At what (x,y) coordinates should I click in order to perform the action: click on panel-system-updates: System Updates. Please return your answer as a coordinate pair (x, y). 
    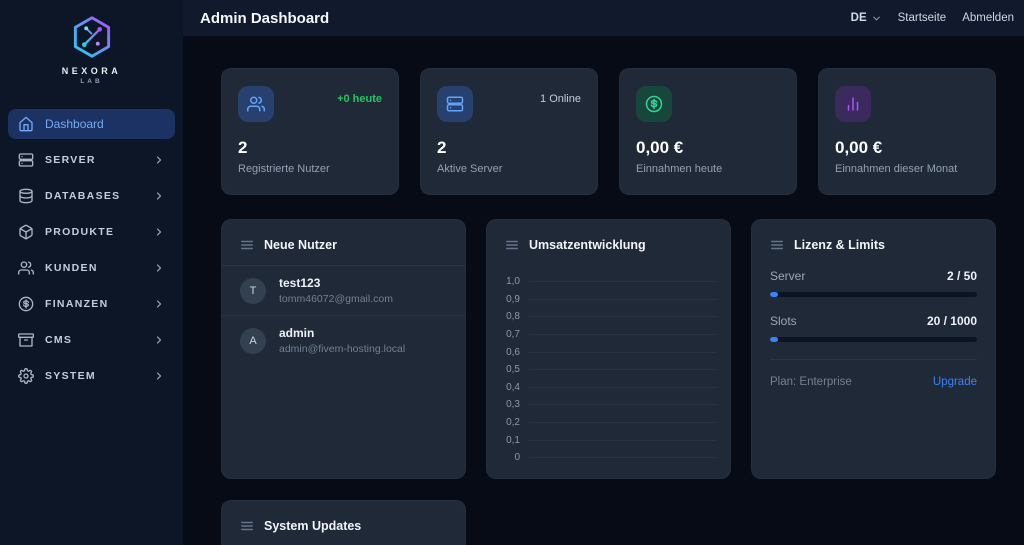
    Looking at the image, I should click on (343, 522).